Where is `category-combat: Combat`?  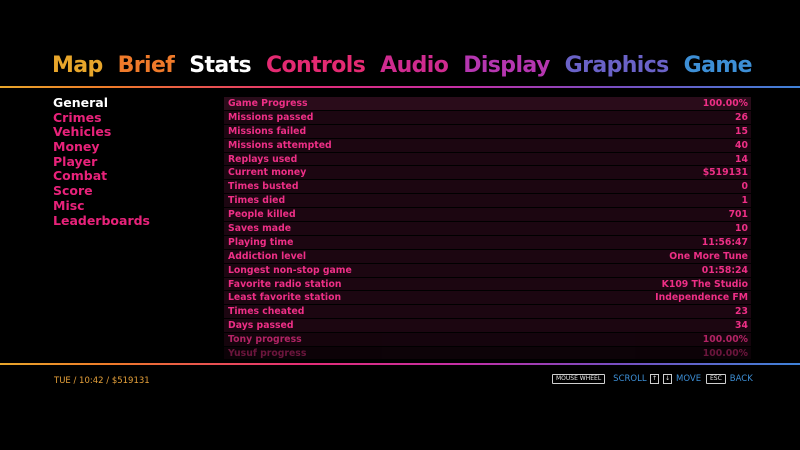
category-combat: Combat is located at coordinates (128, 176).